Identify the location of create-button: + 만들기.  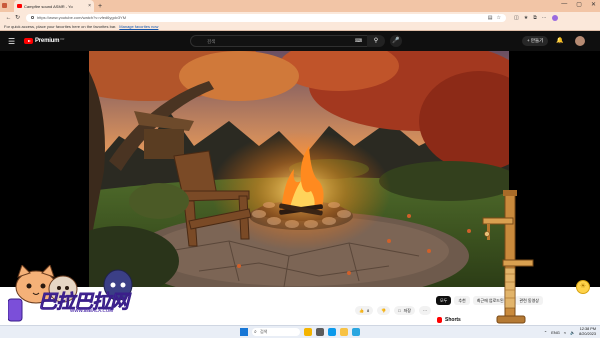
(535, 41).